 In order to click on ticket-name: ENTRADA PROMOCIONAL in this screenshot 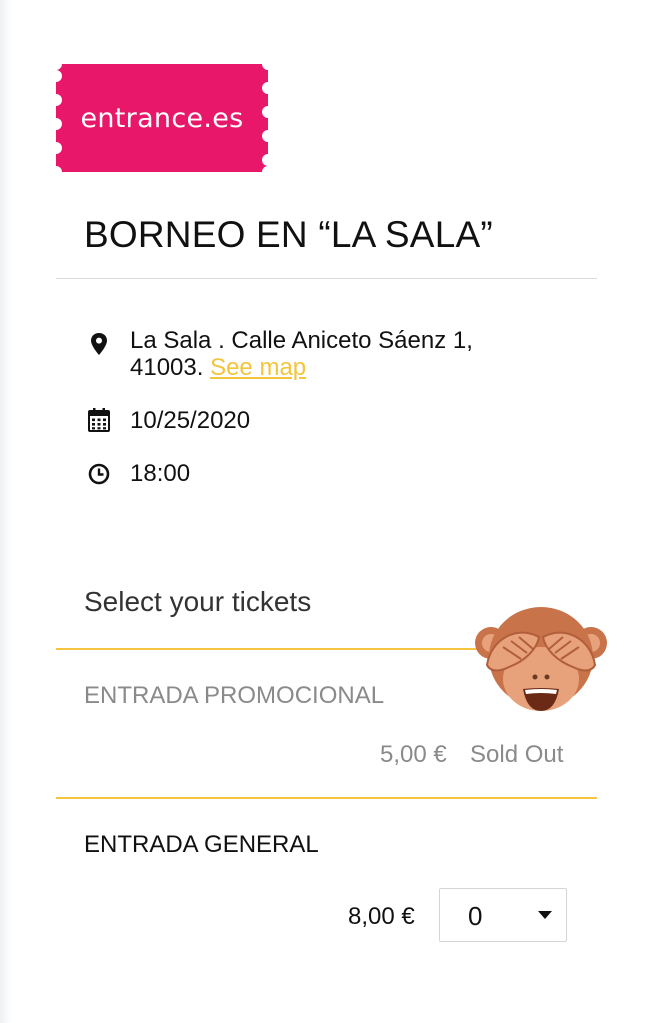, I will do `click(234, 695)`.